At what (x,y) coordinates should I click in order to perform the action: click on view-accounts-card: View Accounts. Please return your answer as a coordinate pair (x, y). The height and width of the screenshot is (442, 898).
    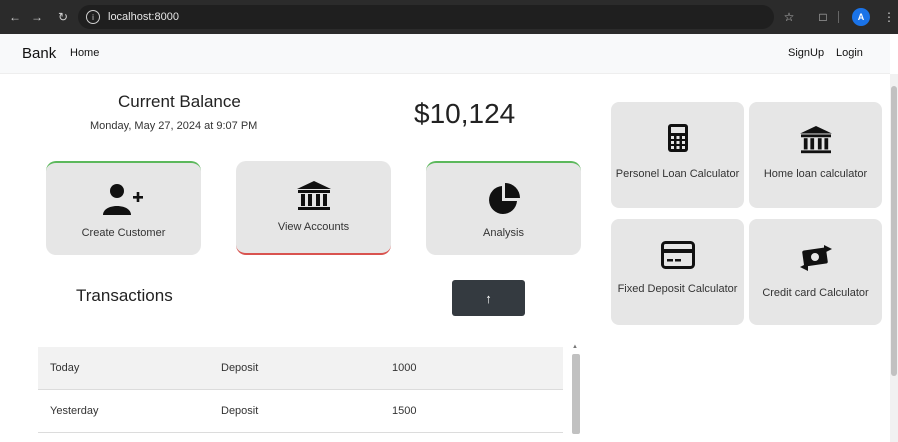
    Looking at the image, I should click on (313, 208).